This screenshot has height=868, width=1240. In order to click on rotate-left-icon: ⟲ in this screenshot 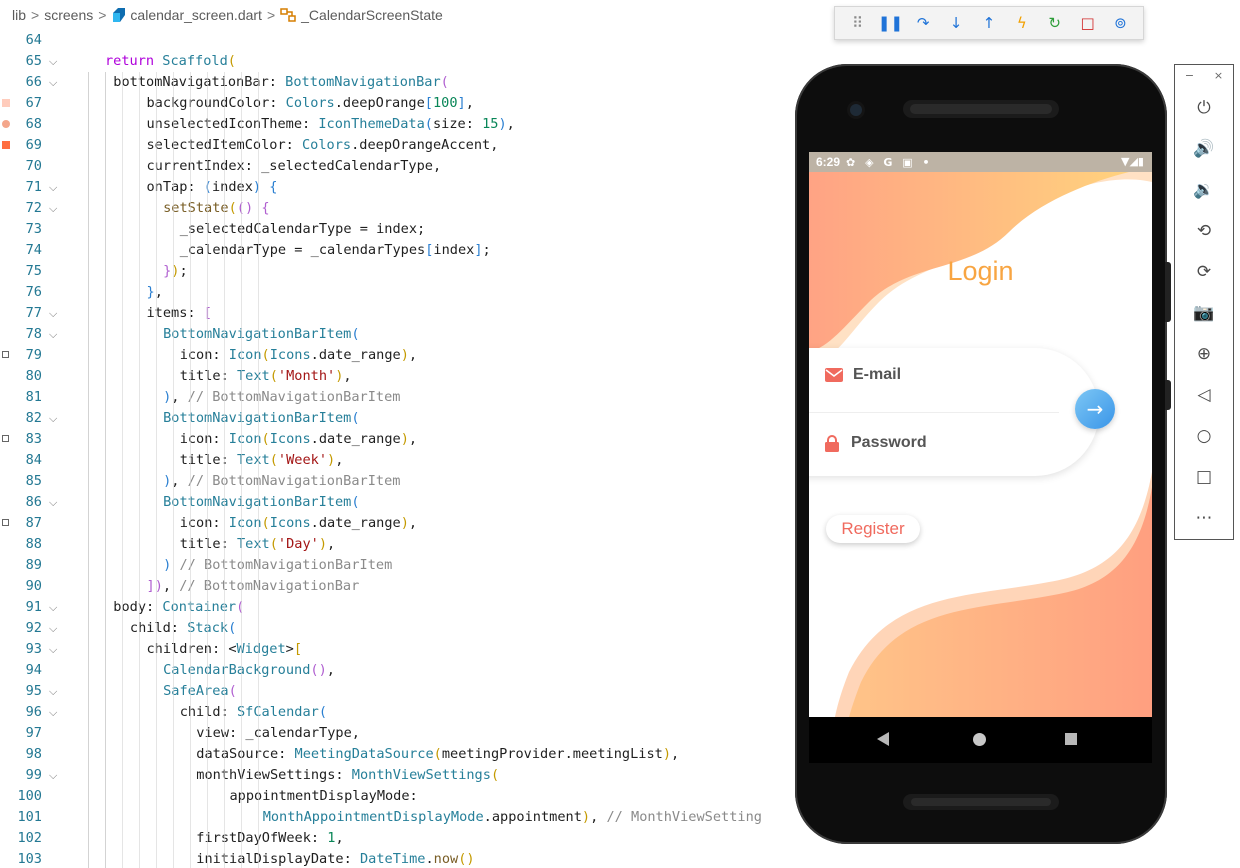, I will do `click(1204, 231)`.